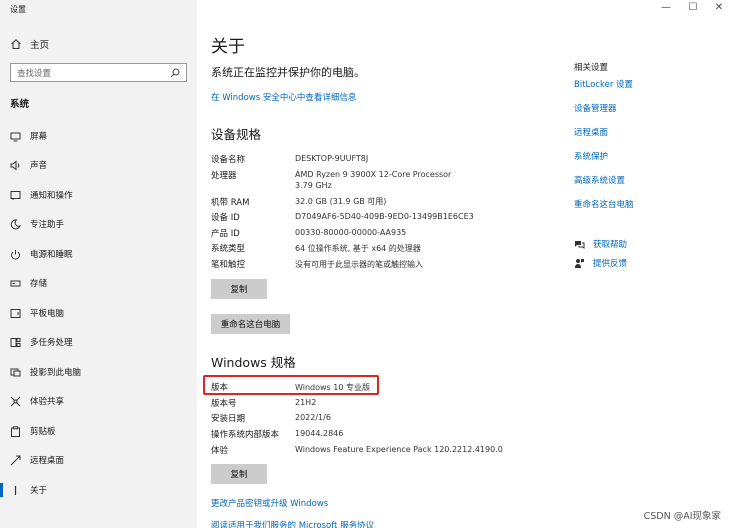  I want to click on upgrade-windows-link: 更改产品密钥或升级 Windows, so click(269, 503).